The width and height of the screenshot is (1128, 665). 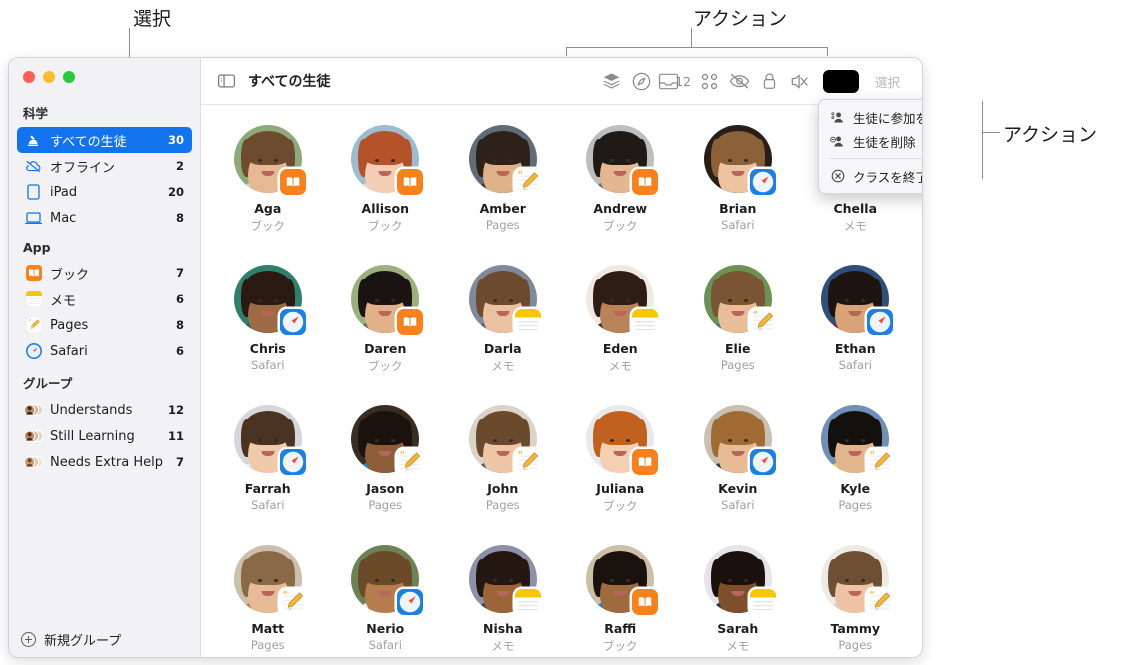 What do you see at coordinates (92, 436) in the screenshot?
I see `sidebar-item-label: Still Learning` at bounding box center [92, 436].